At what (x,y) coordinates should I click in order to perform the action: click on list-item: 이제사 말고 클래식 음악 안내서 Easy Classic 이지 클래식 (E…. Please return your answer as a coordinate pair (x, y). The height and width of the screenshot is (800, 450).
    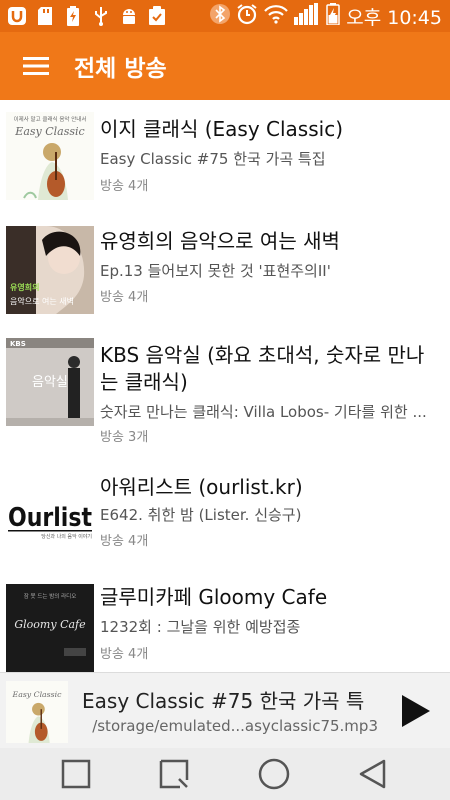
    Looking at the image, I should click on (225, 159).